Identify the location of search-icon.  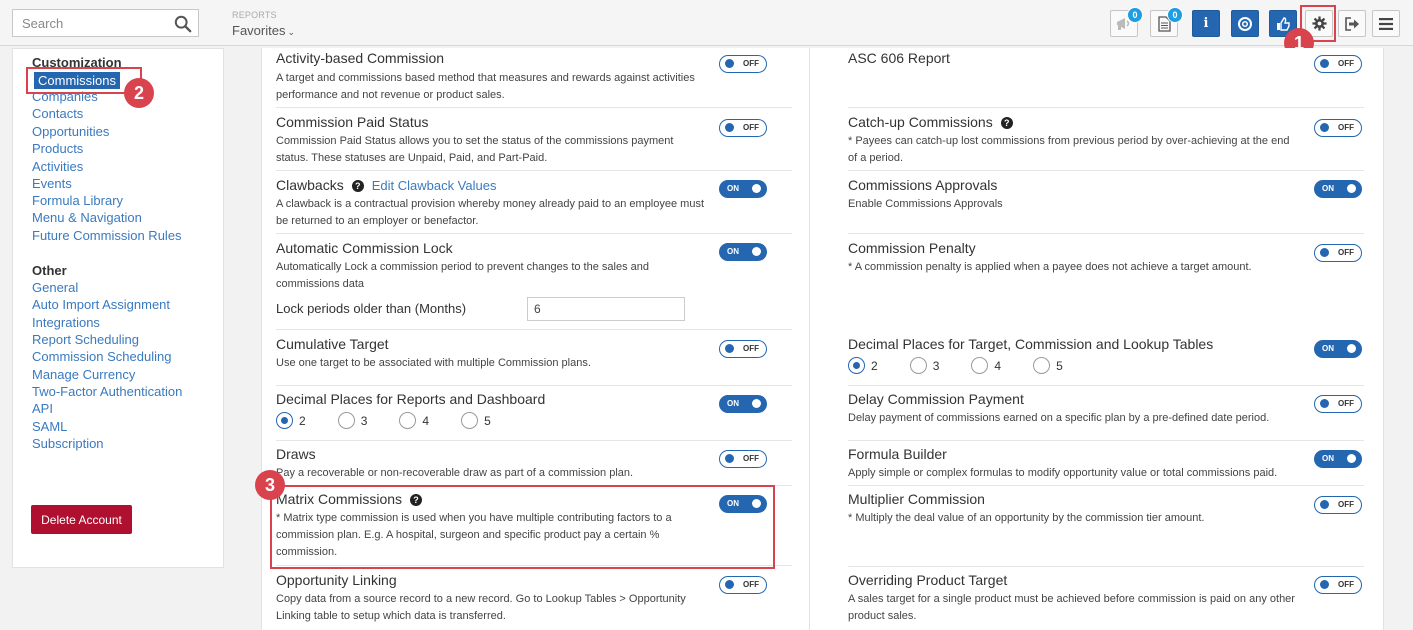
(183, 24).